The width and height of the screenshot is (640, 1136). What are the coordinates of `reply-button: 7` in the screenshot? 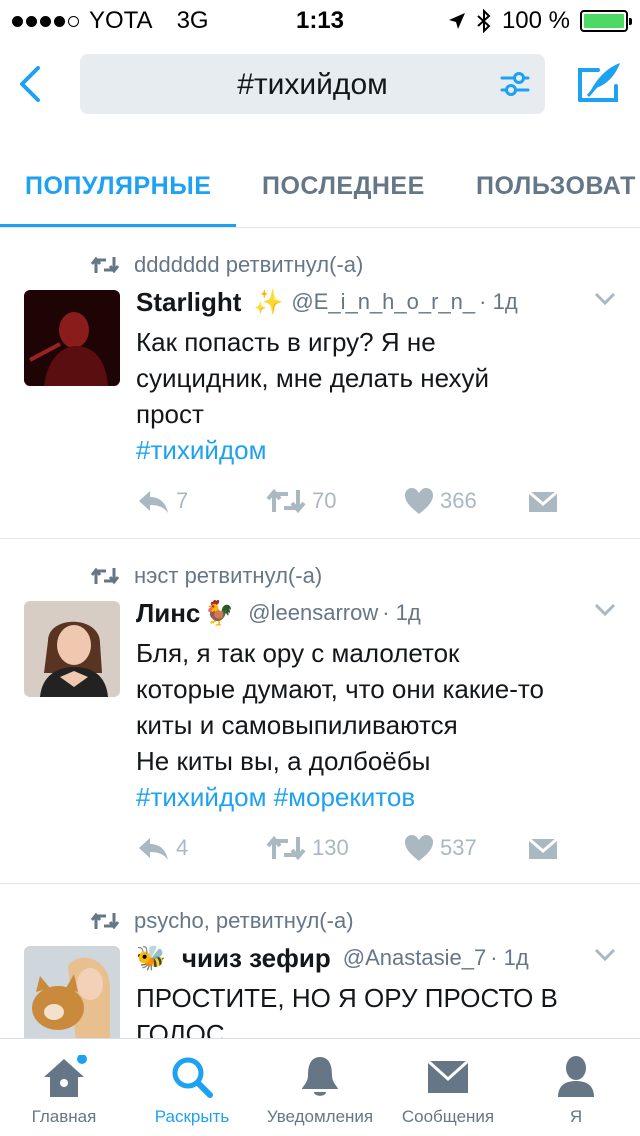 It's located at (162, 501).